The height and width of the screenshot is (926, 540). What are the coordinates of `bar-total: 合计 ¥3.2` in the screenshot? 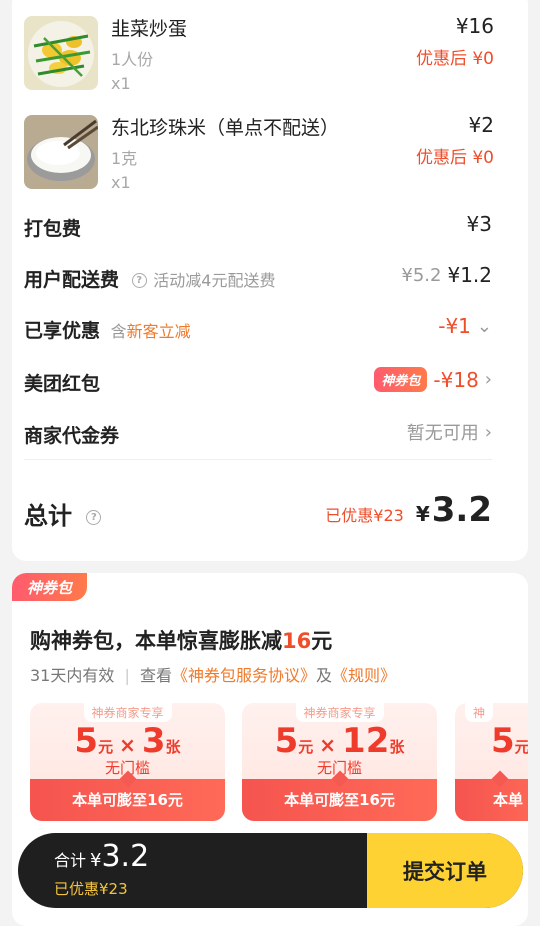 It's located at (102, 856).